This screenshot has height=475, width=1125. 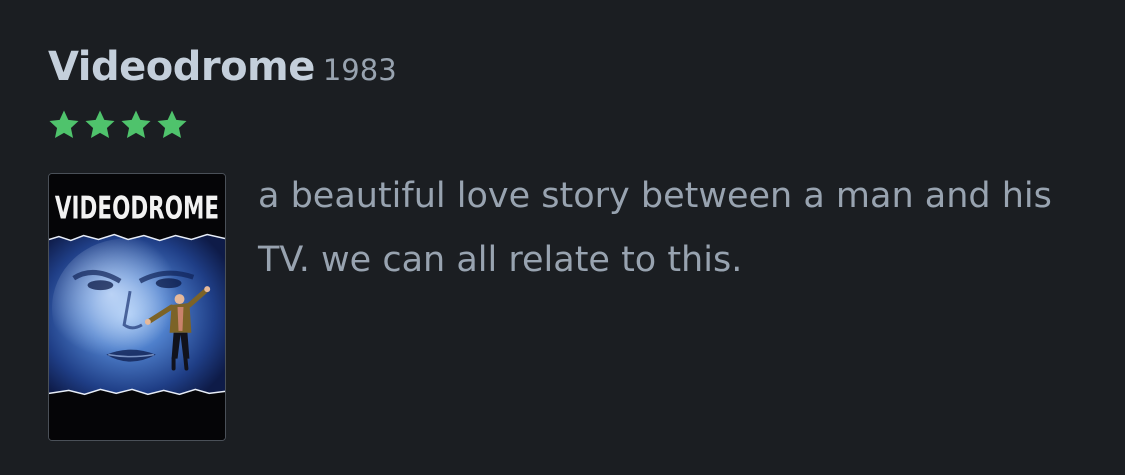 What do you see at coordinates (360, 70) in the screenshot?
I see `film-year: 1983` at bounding box center [360, 70].